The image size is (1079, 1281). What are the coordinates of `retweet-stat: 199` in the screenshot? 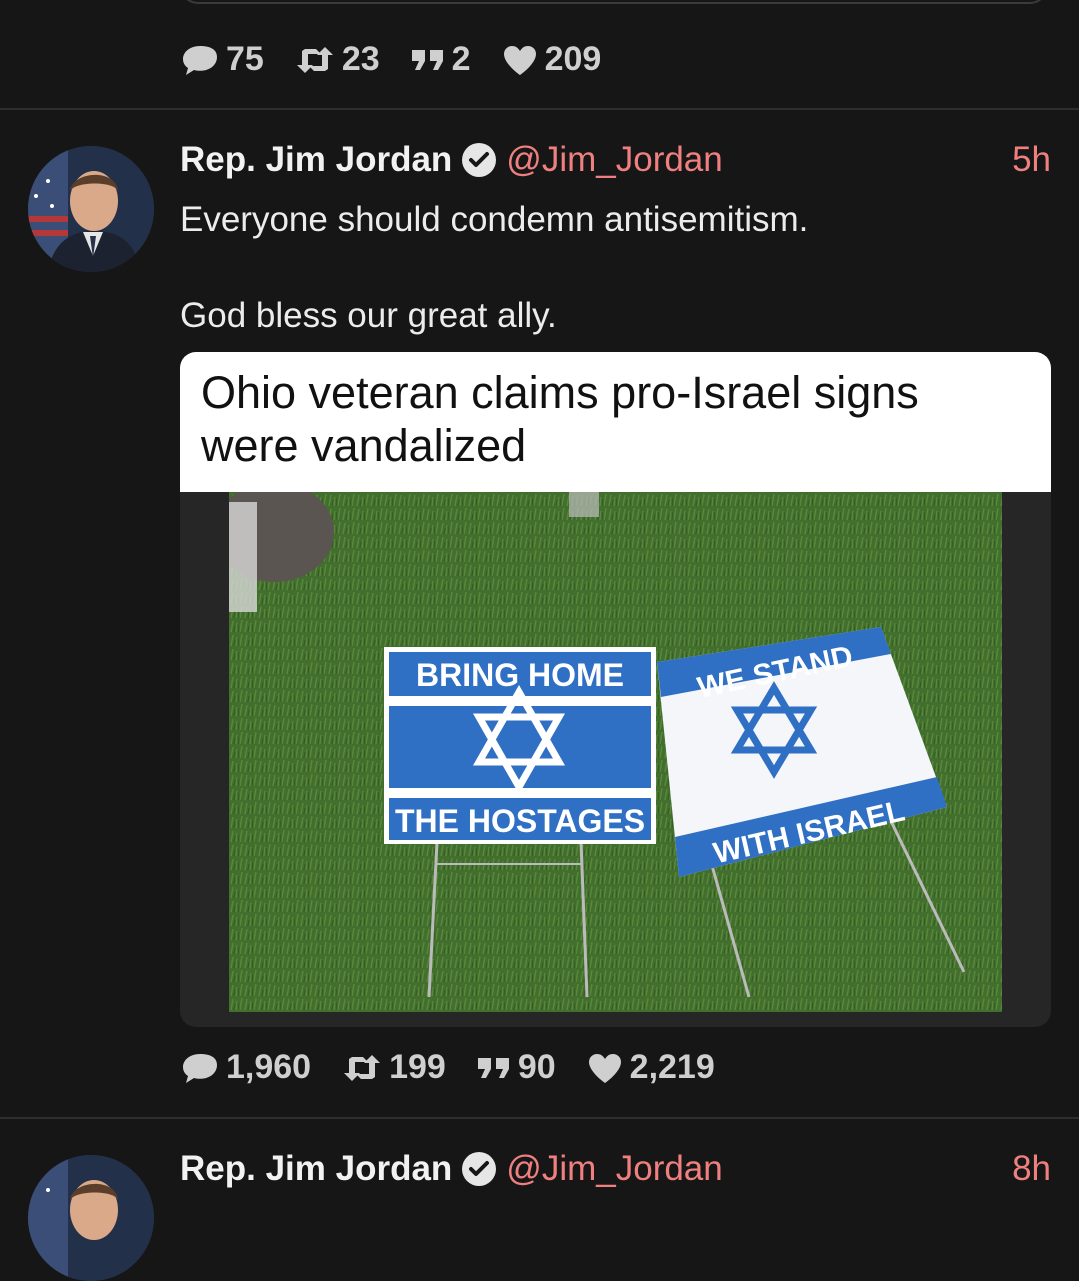 It's located at (393, 1067).